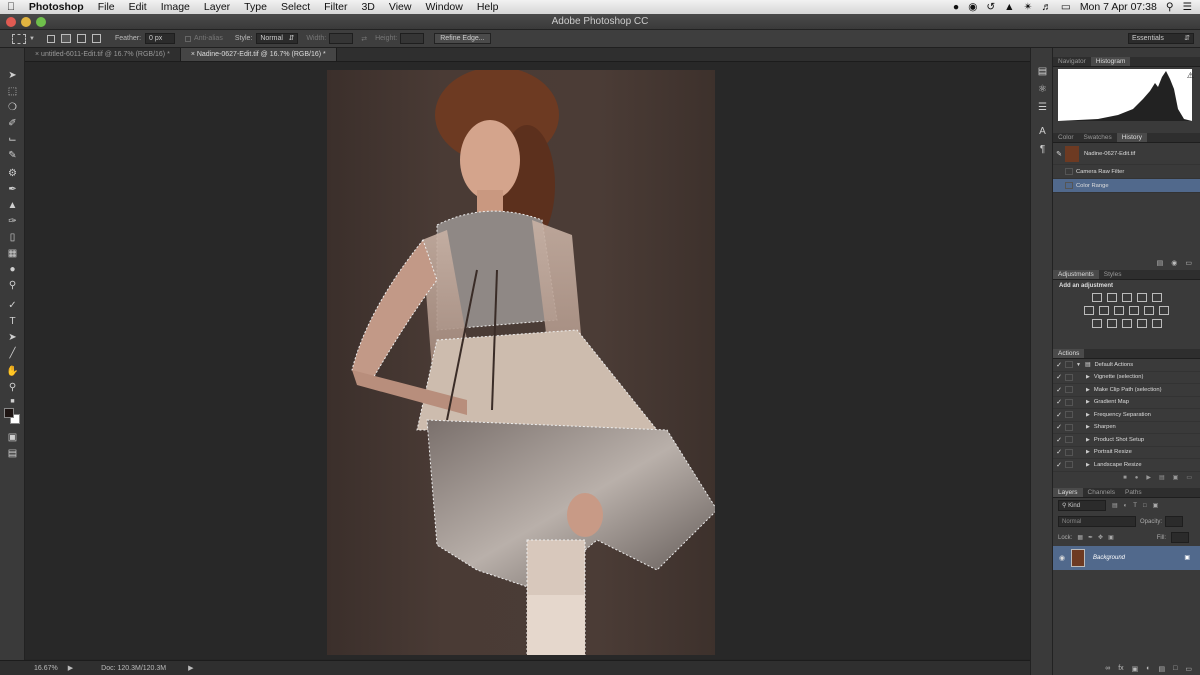 The image size is (1200, 675). What do you see at coordinates (1174, 521) in the screenshot?
I see `opacity-input` at bounding box center [1174, 521].